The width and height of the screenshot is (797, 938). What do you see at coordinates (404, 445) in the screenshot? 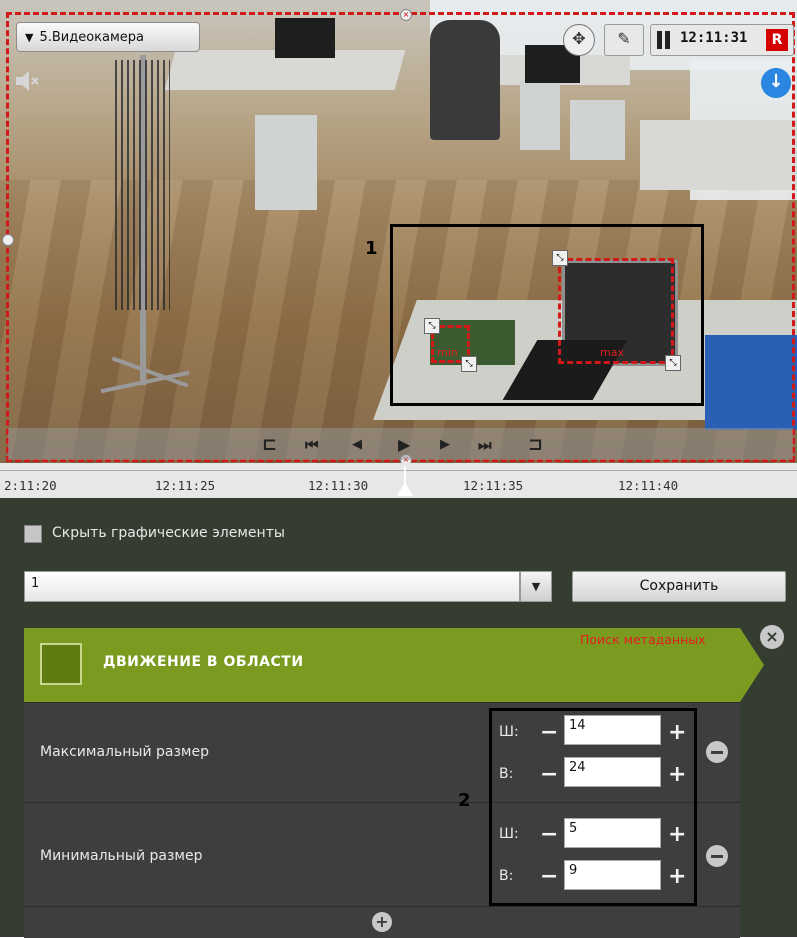
I see `play-icon: ▶` at bounding box center [404, 445].